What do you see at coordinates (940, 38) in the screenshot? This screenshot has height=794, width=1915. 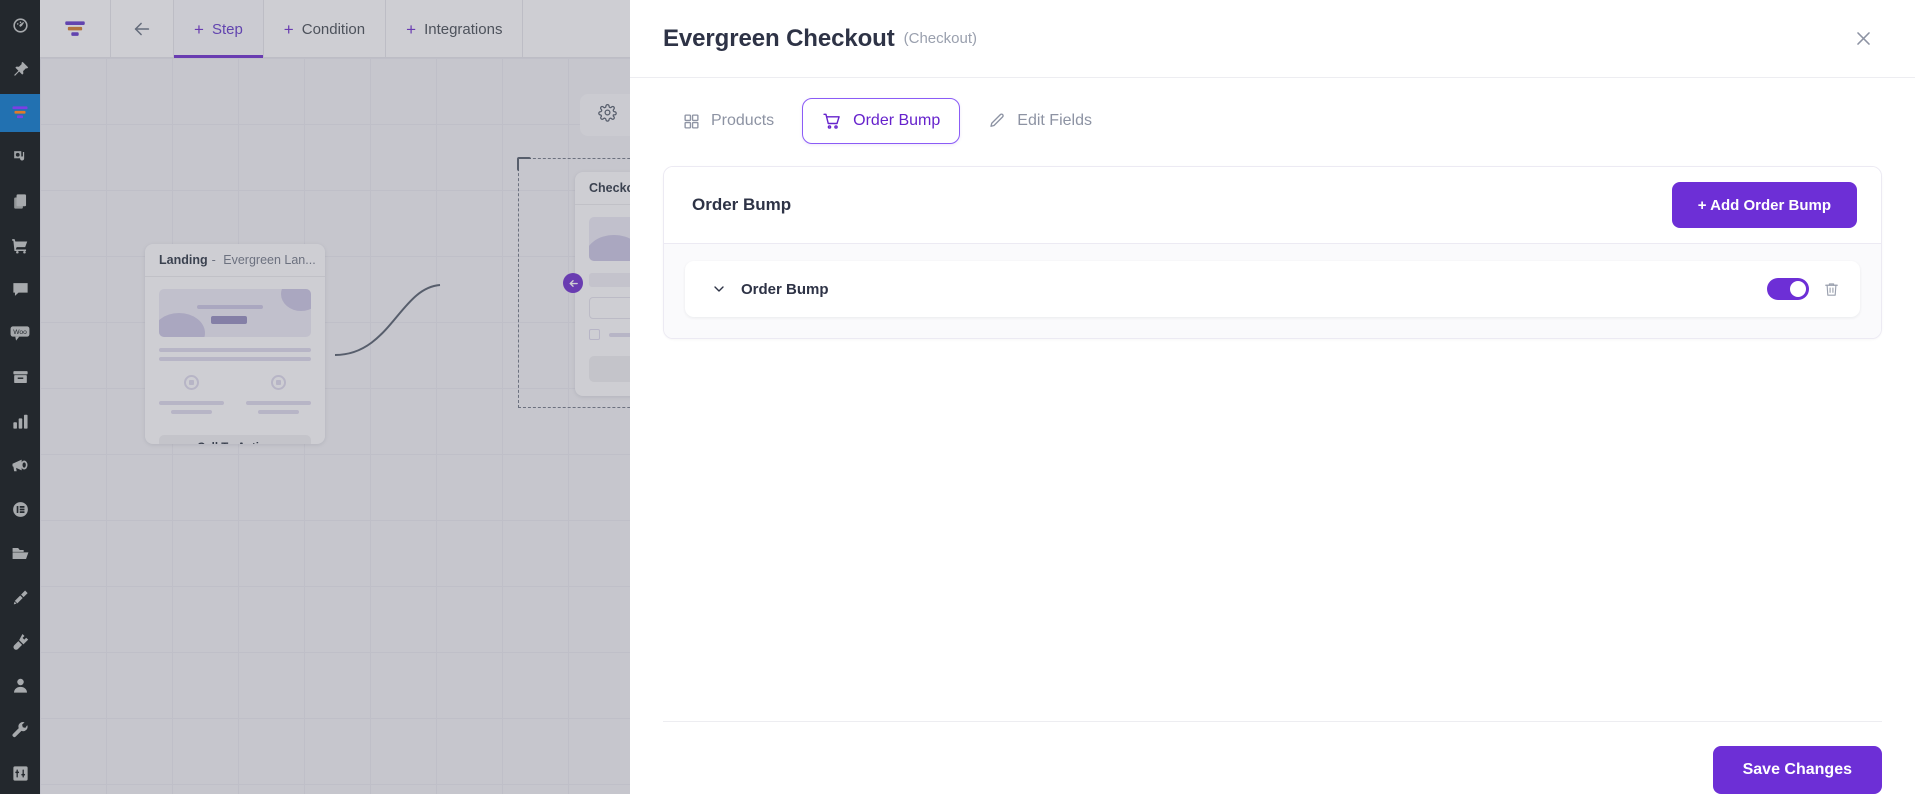 I see `page-subtitle: (Checkout)` at bounding box center [940, 38].